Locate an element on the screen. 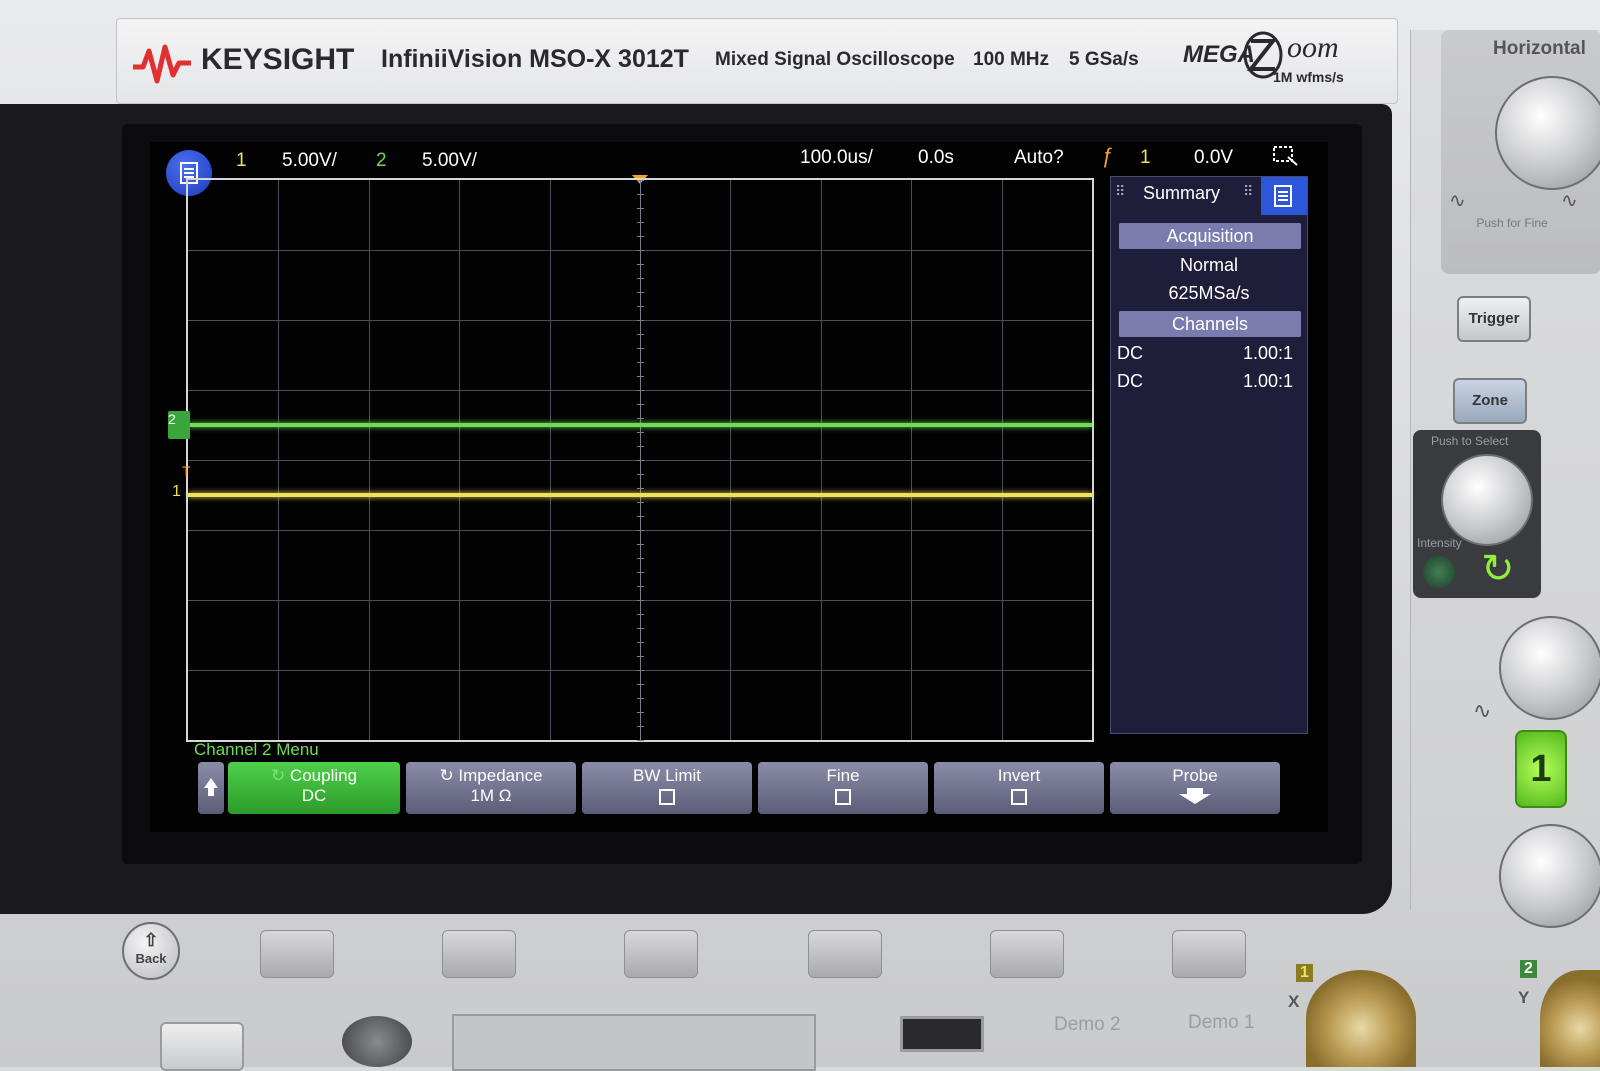 The width and height of the screenshot is (1600, 1071). coupling-softkey: ↻ Coupling DC is located at coordinates (314, 788).